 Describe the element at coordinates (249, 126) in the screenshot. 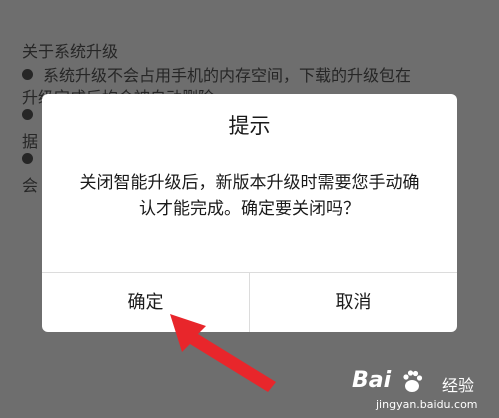

I see `dialog-title: 提示` at that location.